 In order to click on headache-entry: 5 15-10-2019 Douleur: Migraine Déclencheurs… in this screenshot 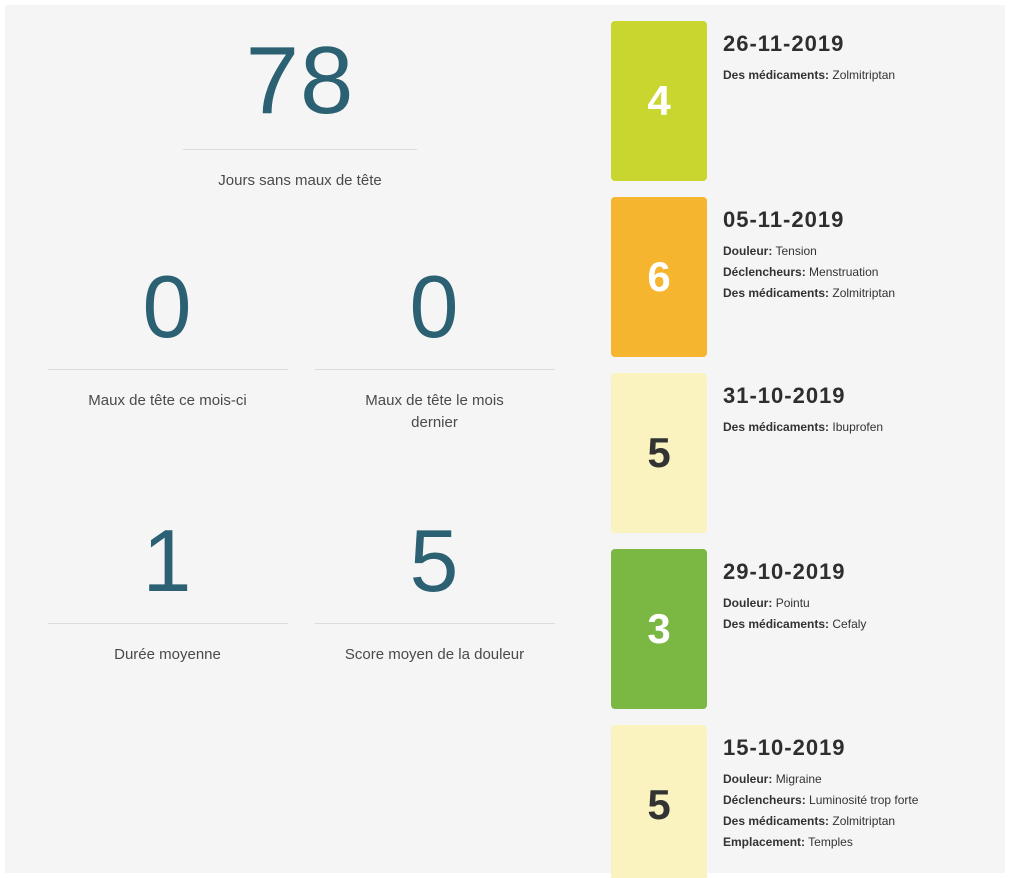, I will do `click(808, 801)`.